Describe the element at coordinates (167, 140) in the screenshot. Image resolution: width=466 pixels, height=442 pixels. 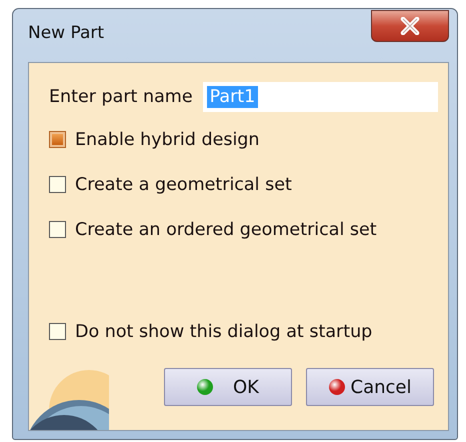
I see `checkbox-label: Enable hybrid design` at that location.